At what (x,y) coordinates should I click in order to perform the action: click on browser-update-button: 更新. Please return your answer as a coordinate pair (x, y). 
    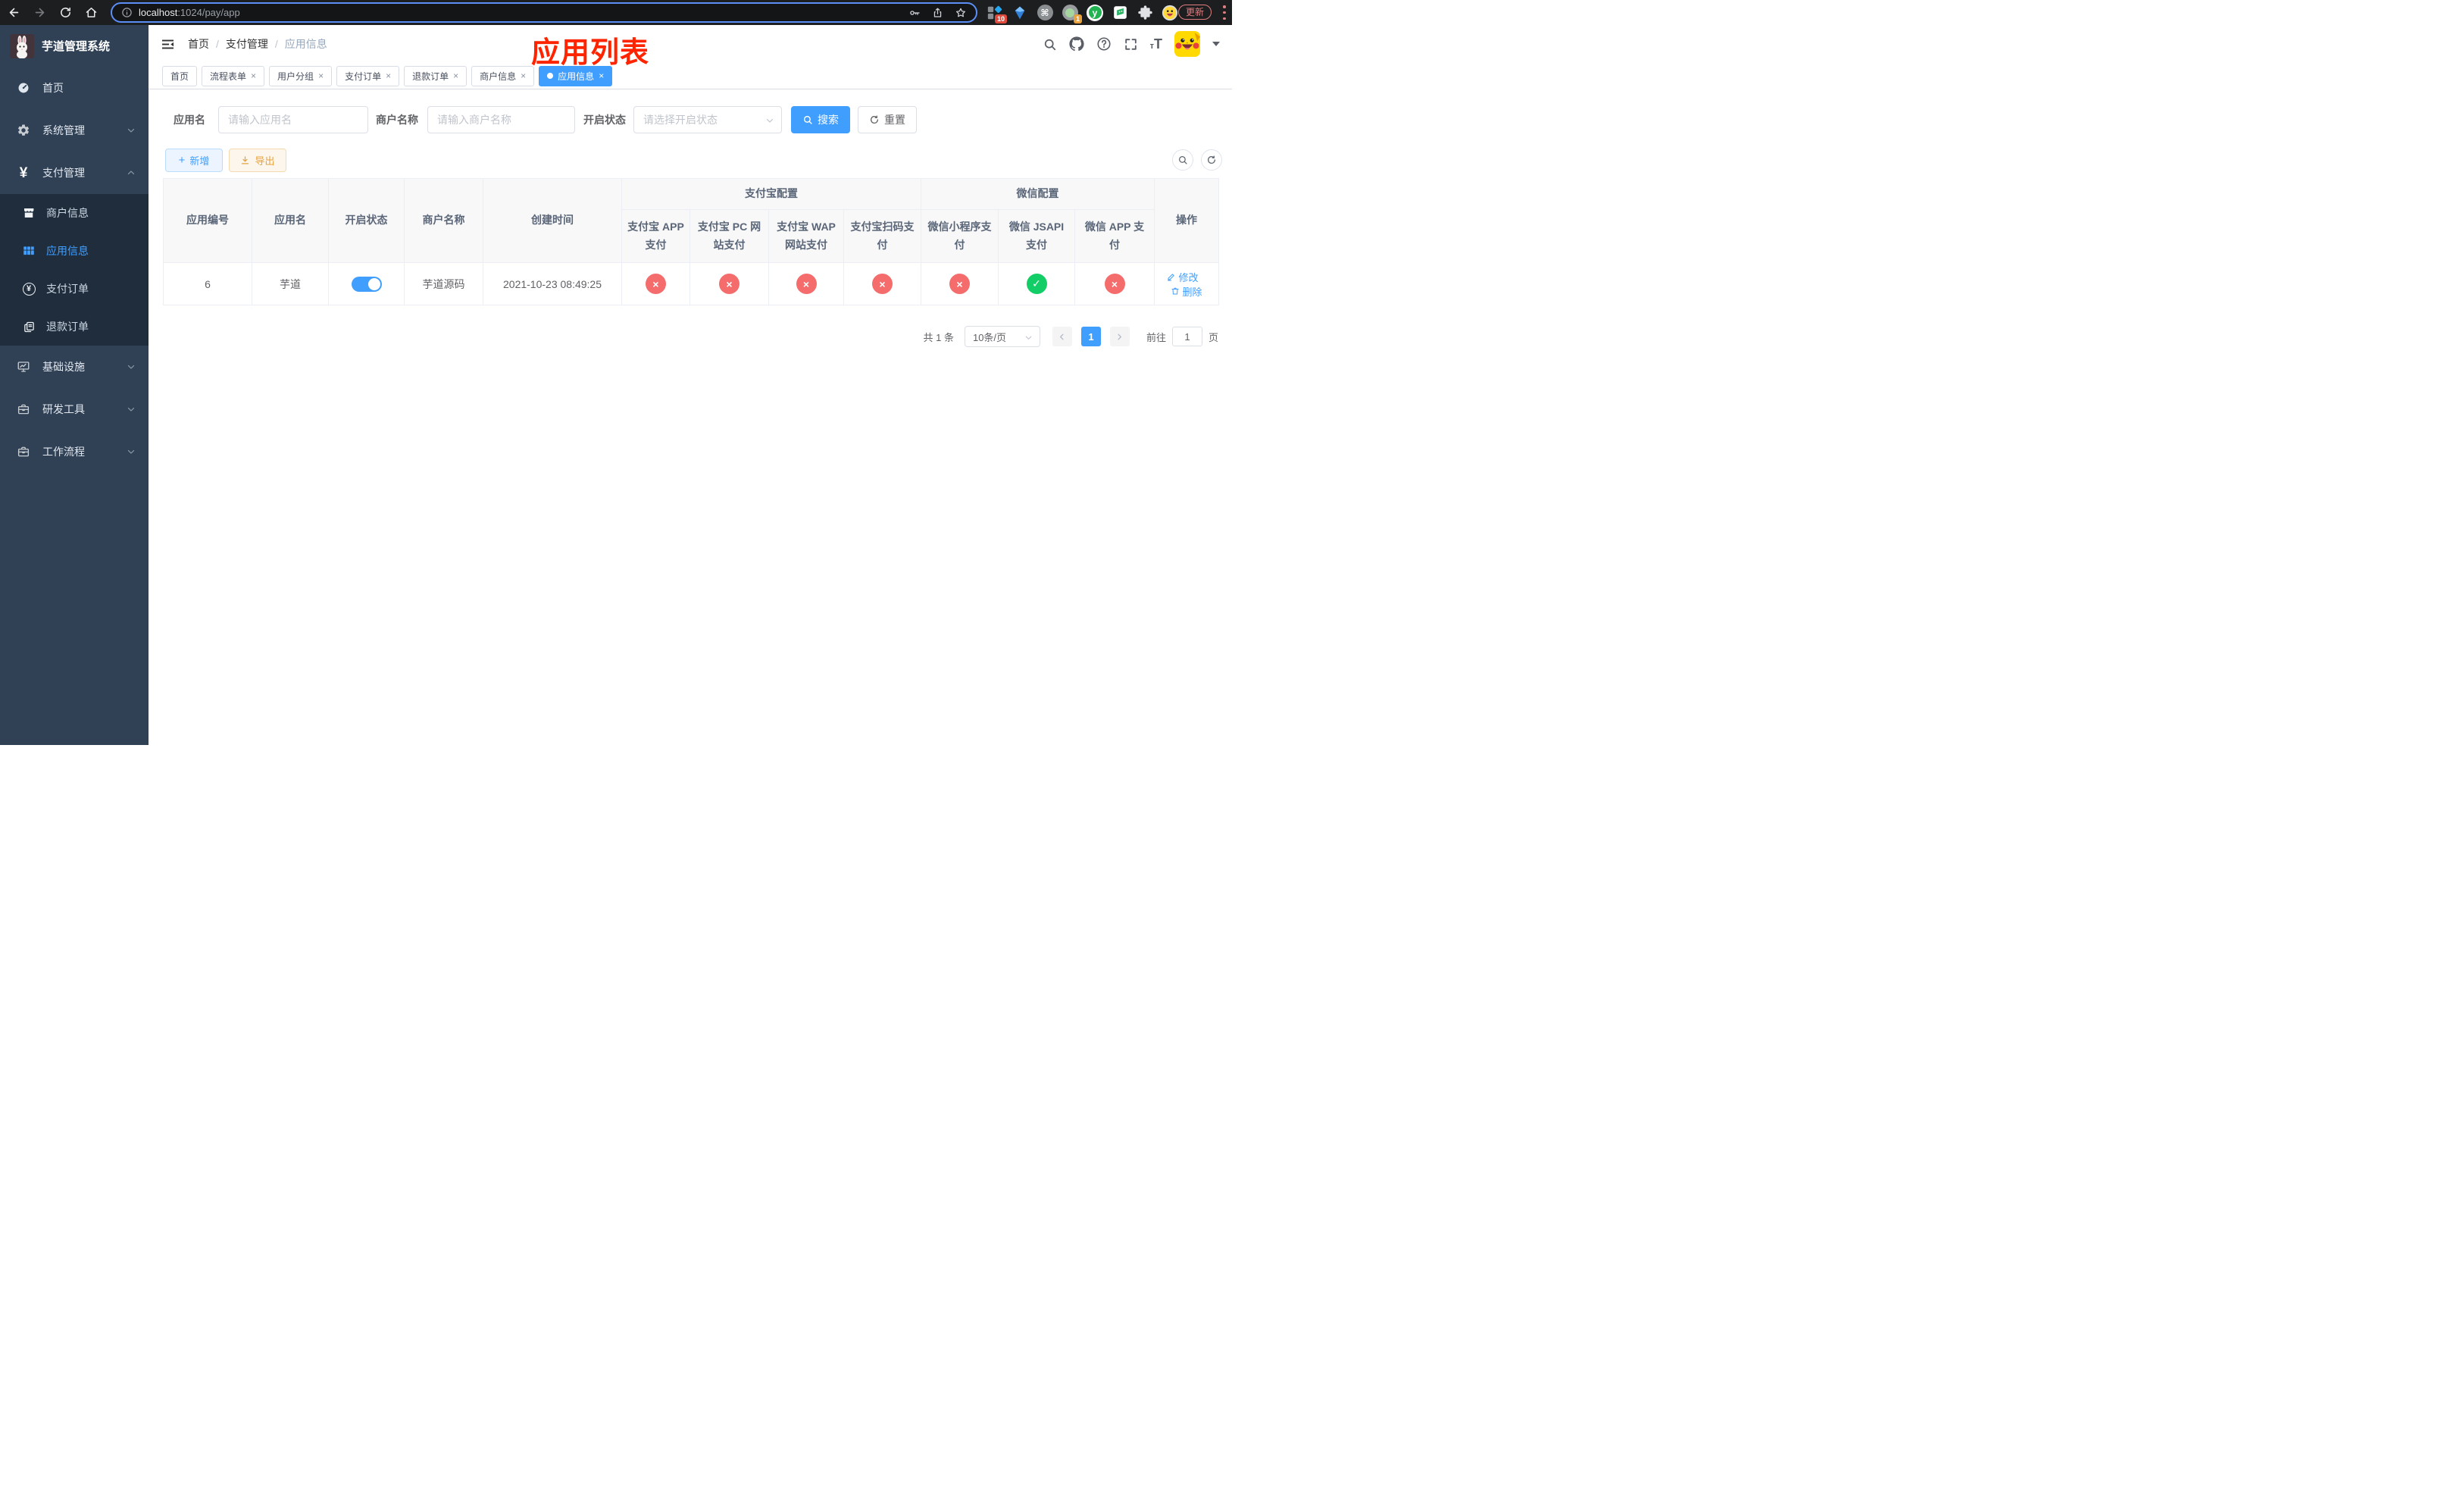
    Looking at the image, I should click on (1194, 13).